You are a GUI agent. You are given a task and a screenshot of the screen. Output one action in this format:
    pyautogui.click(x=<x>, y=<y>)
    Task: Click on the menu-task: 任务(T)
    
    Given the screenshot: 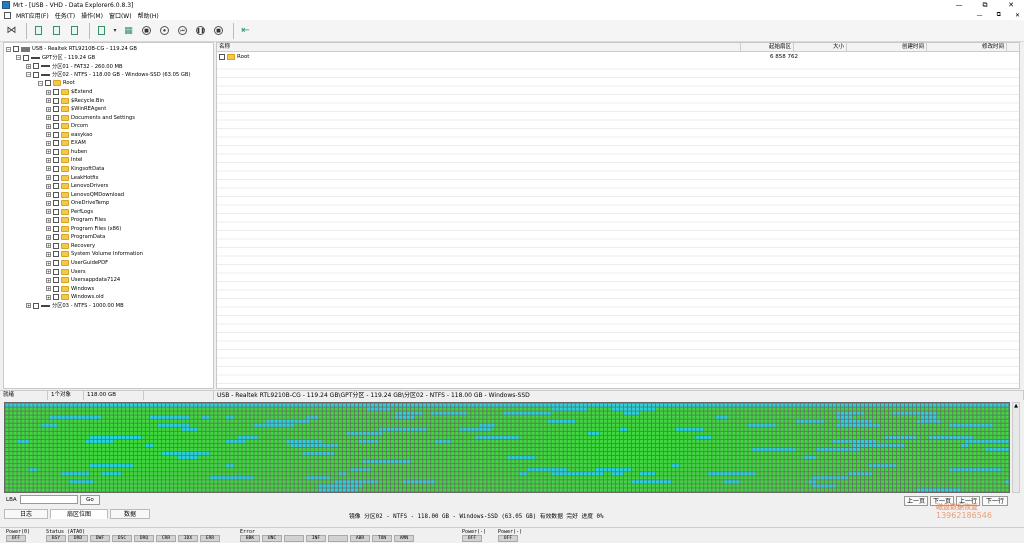 What is the action you would take?
    pyautogui.click(x=65, y=15)
    